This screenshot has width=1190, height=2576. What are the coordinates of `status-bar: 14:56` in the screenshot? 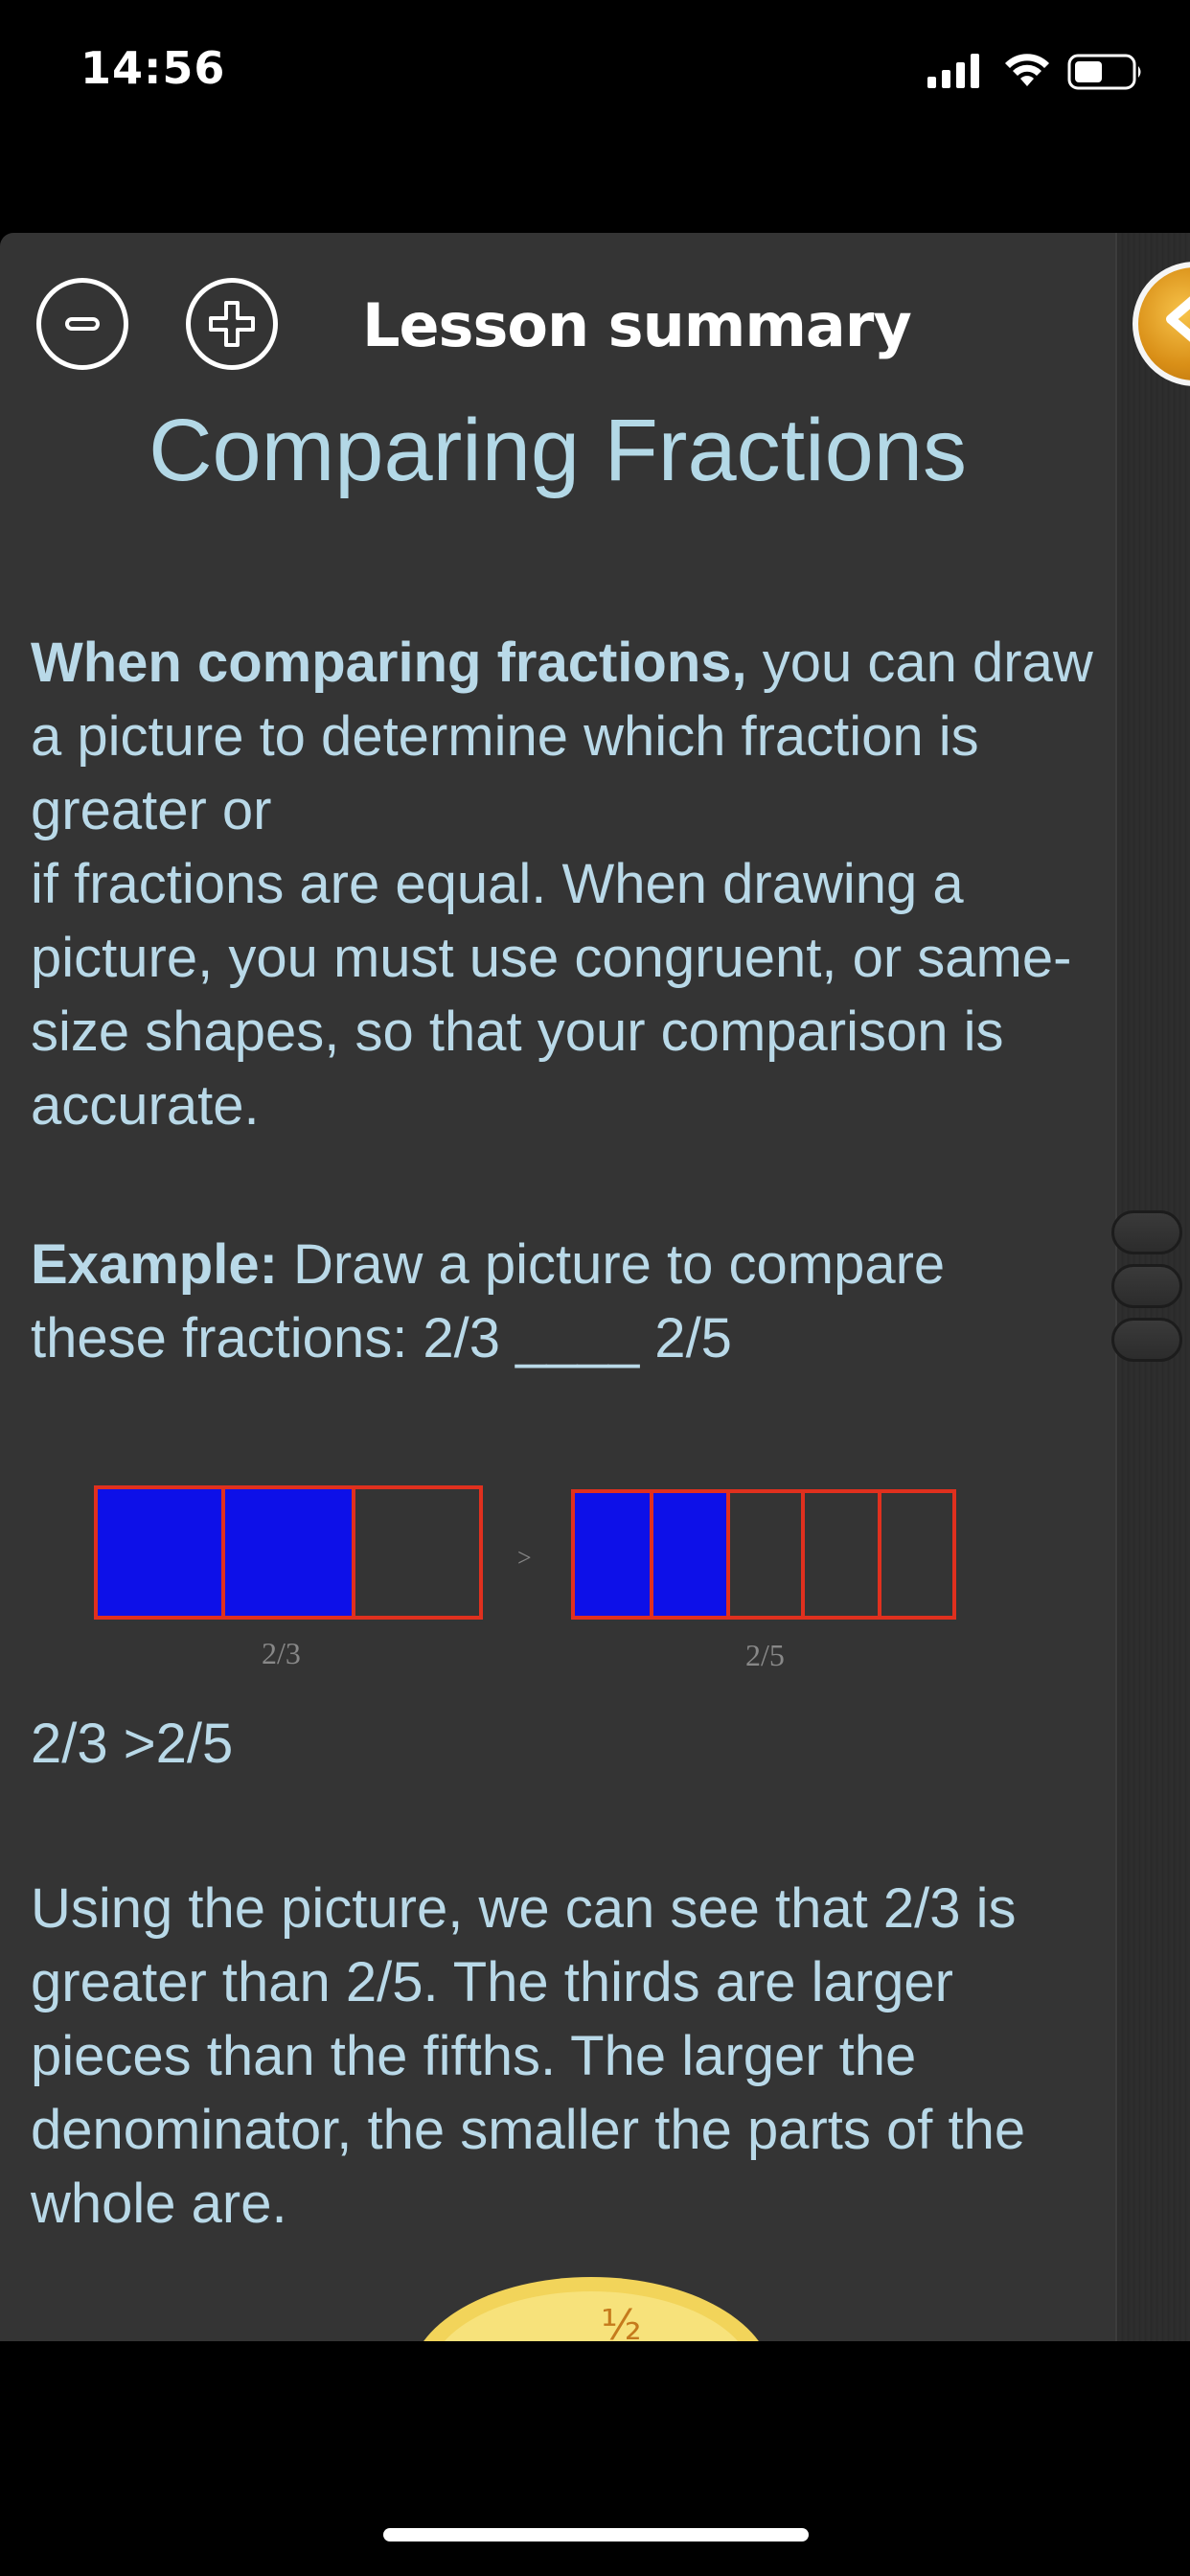 It's located at (595, 72).